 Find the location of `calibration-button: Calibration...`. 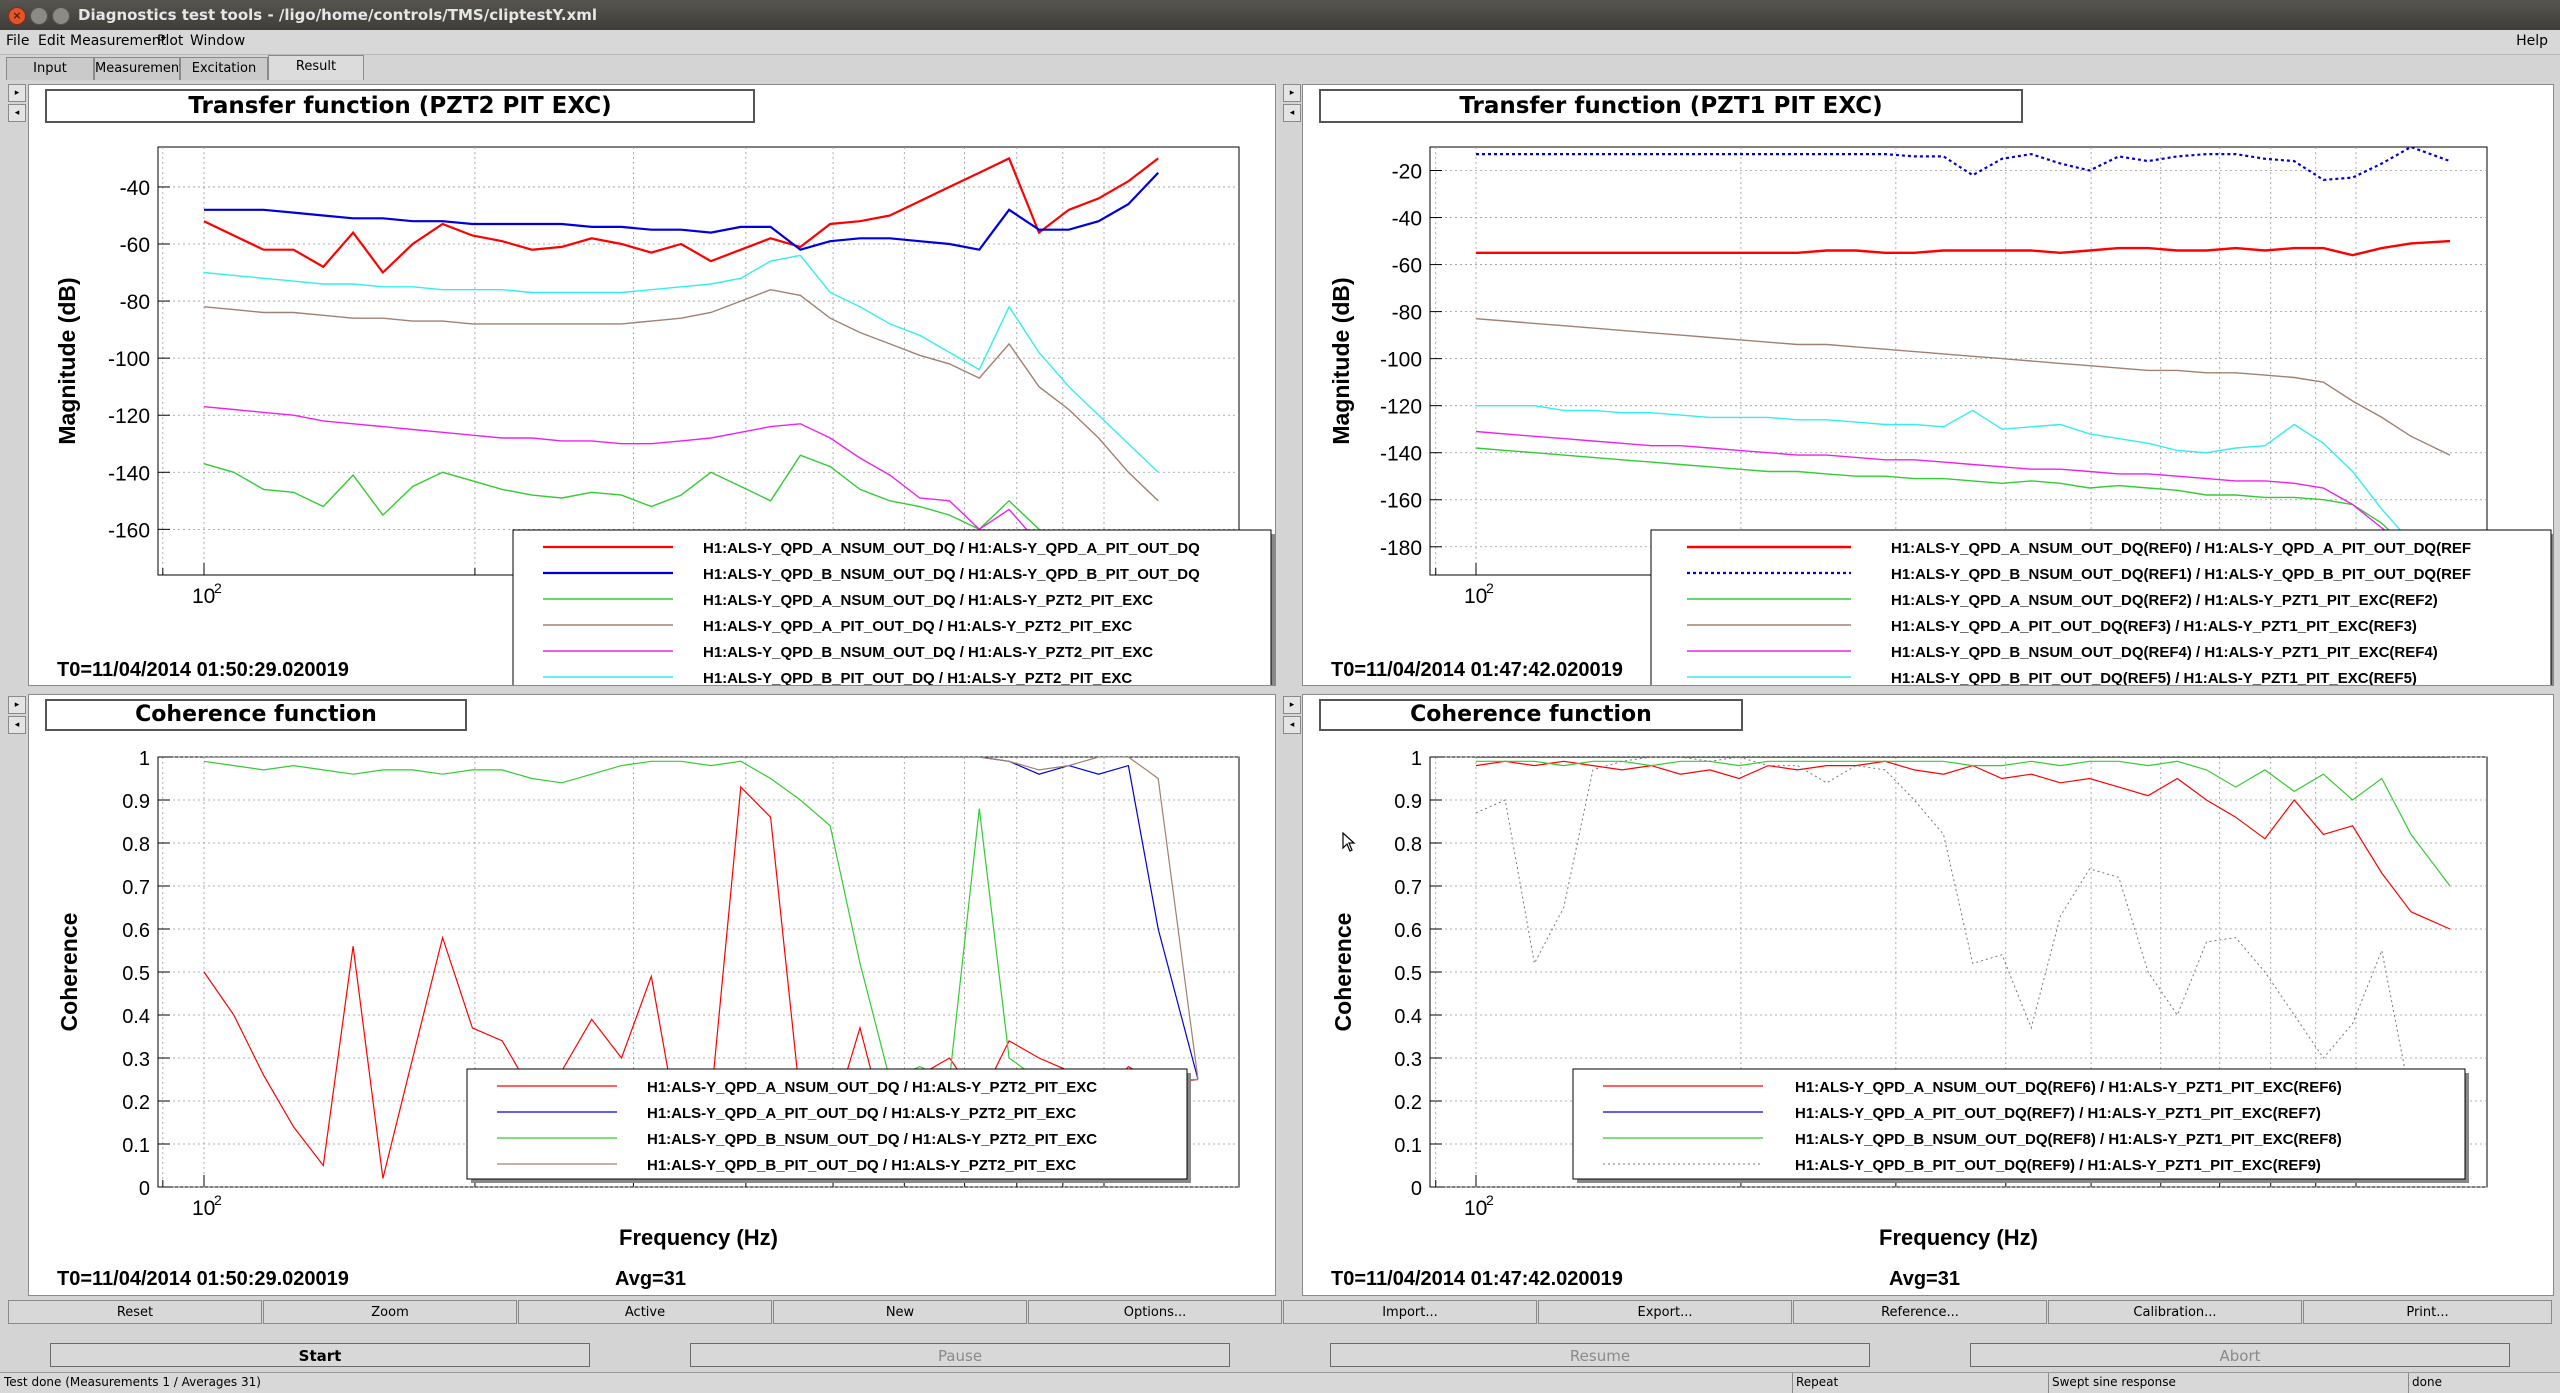

calibration-button: Calibration... is located at coordinates (2175, 1312).